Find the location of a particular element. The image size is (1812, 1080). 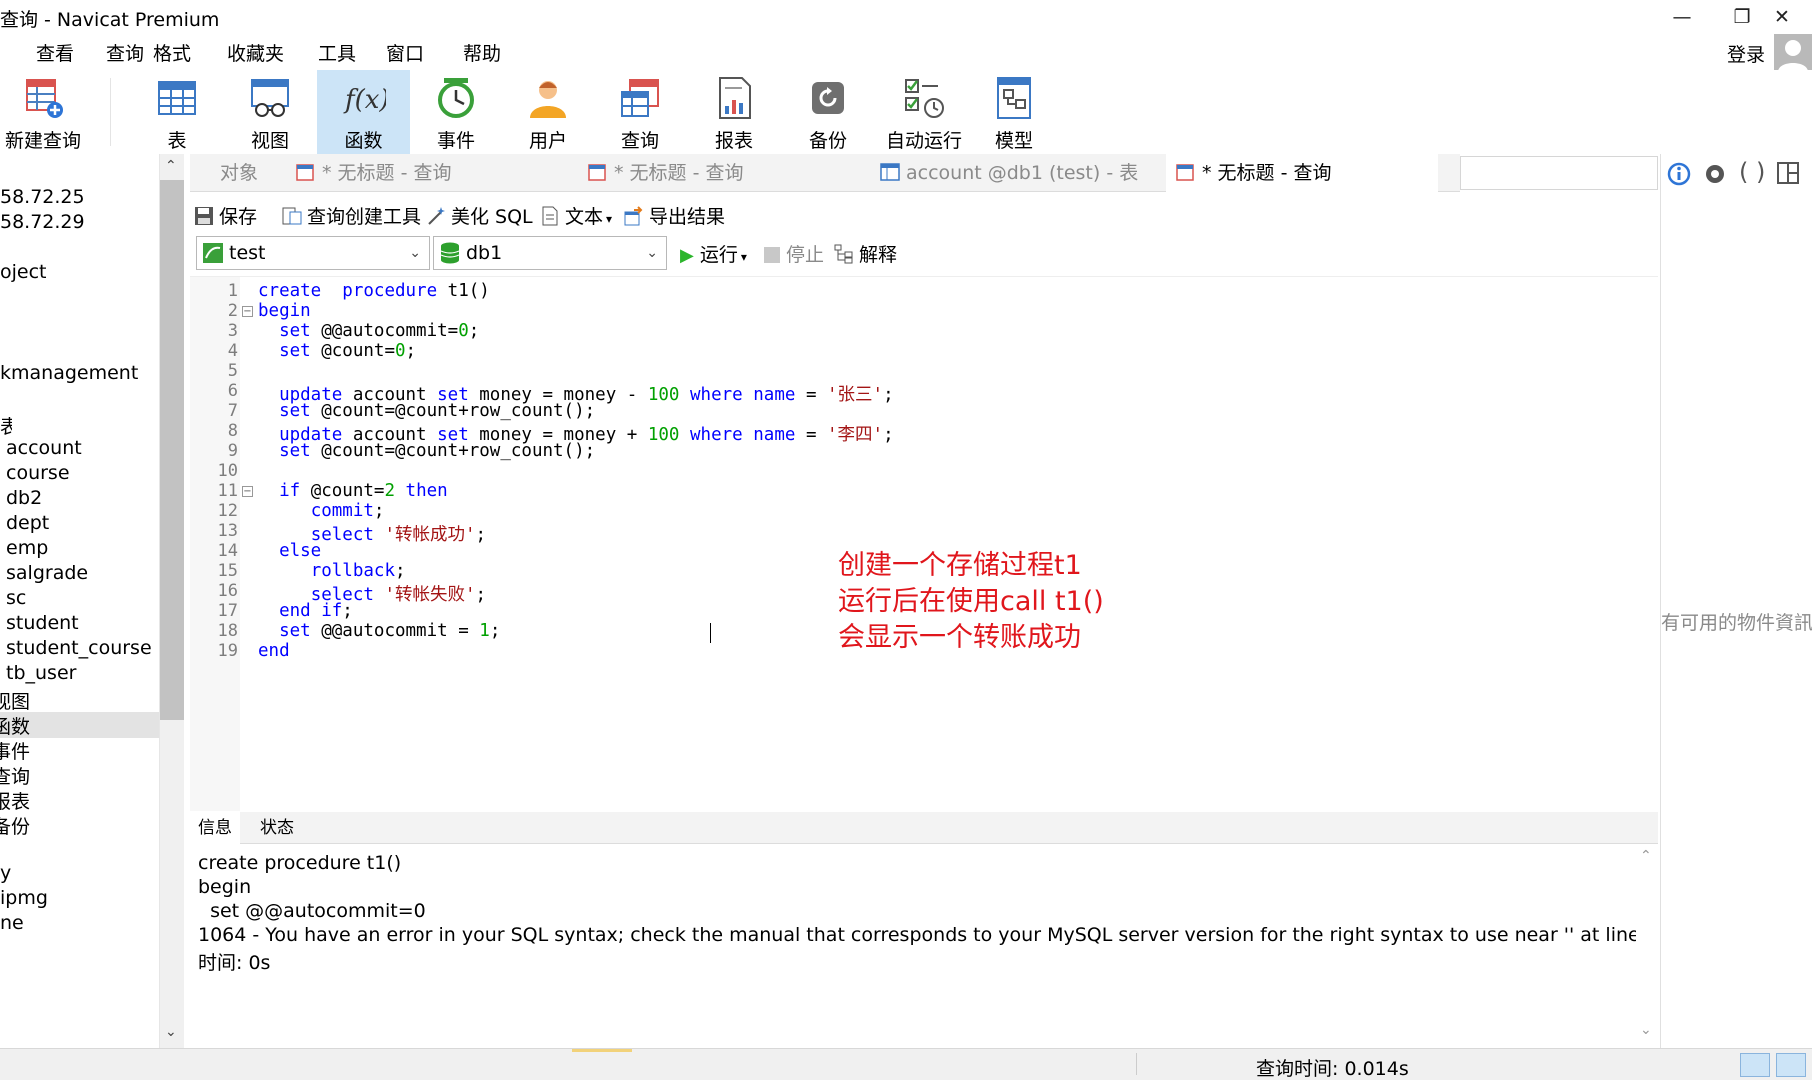

tree-item-connection-2: 58.72.29 is located at coordinates (42, 222).